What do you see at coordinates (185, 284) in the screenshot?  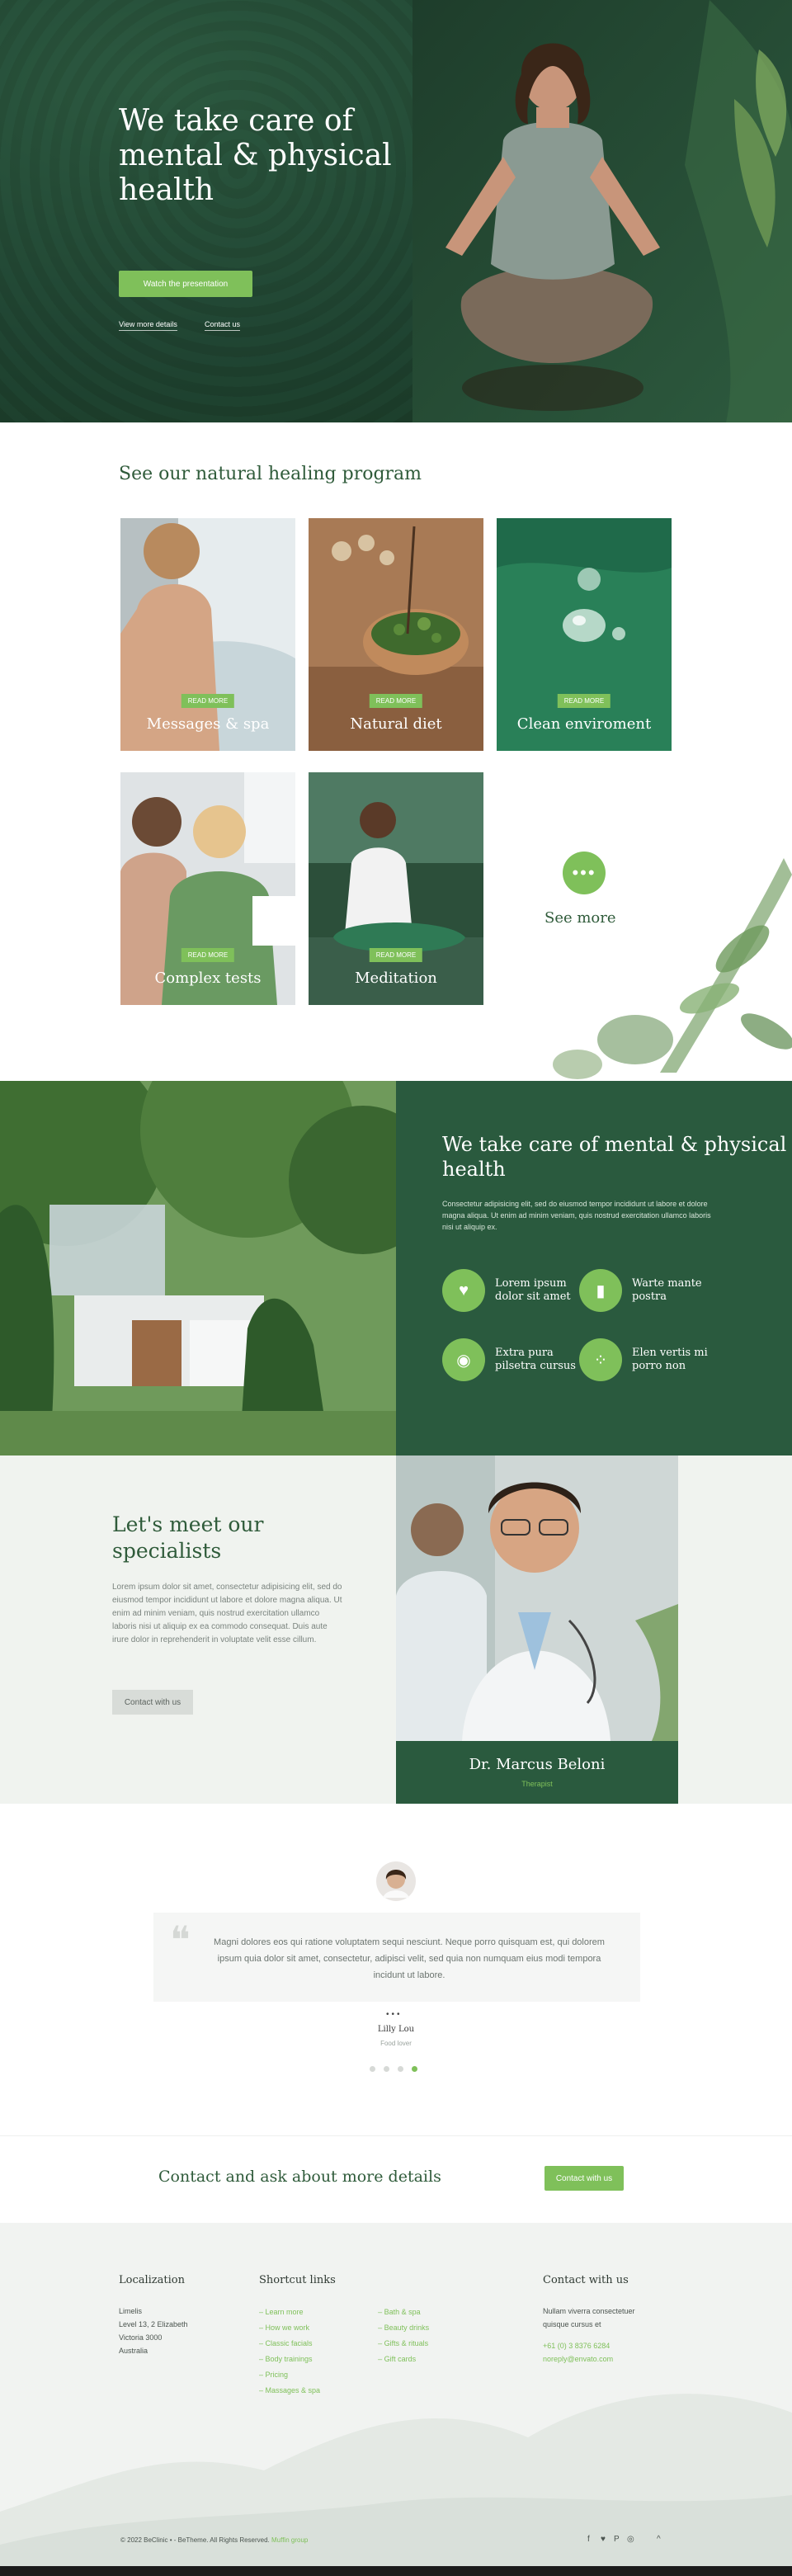 I see `watch-presentation-button: Watch the presentation` at bounding box center [185, 284].